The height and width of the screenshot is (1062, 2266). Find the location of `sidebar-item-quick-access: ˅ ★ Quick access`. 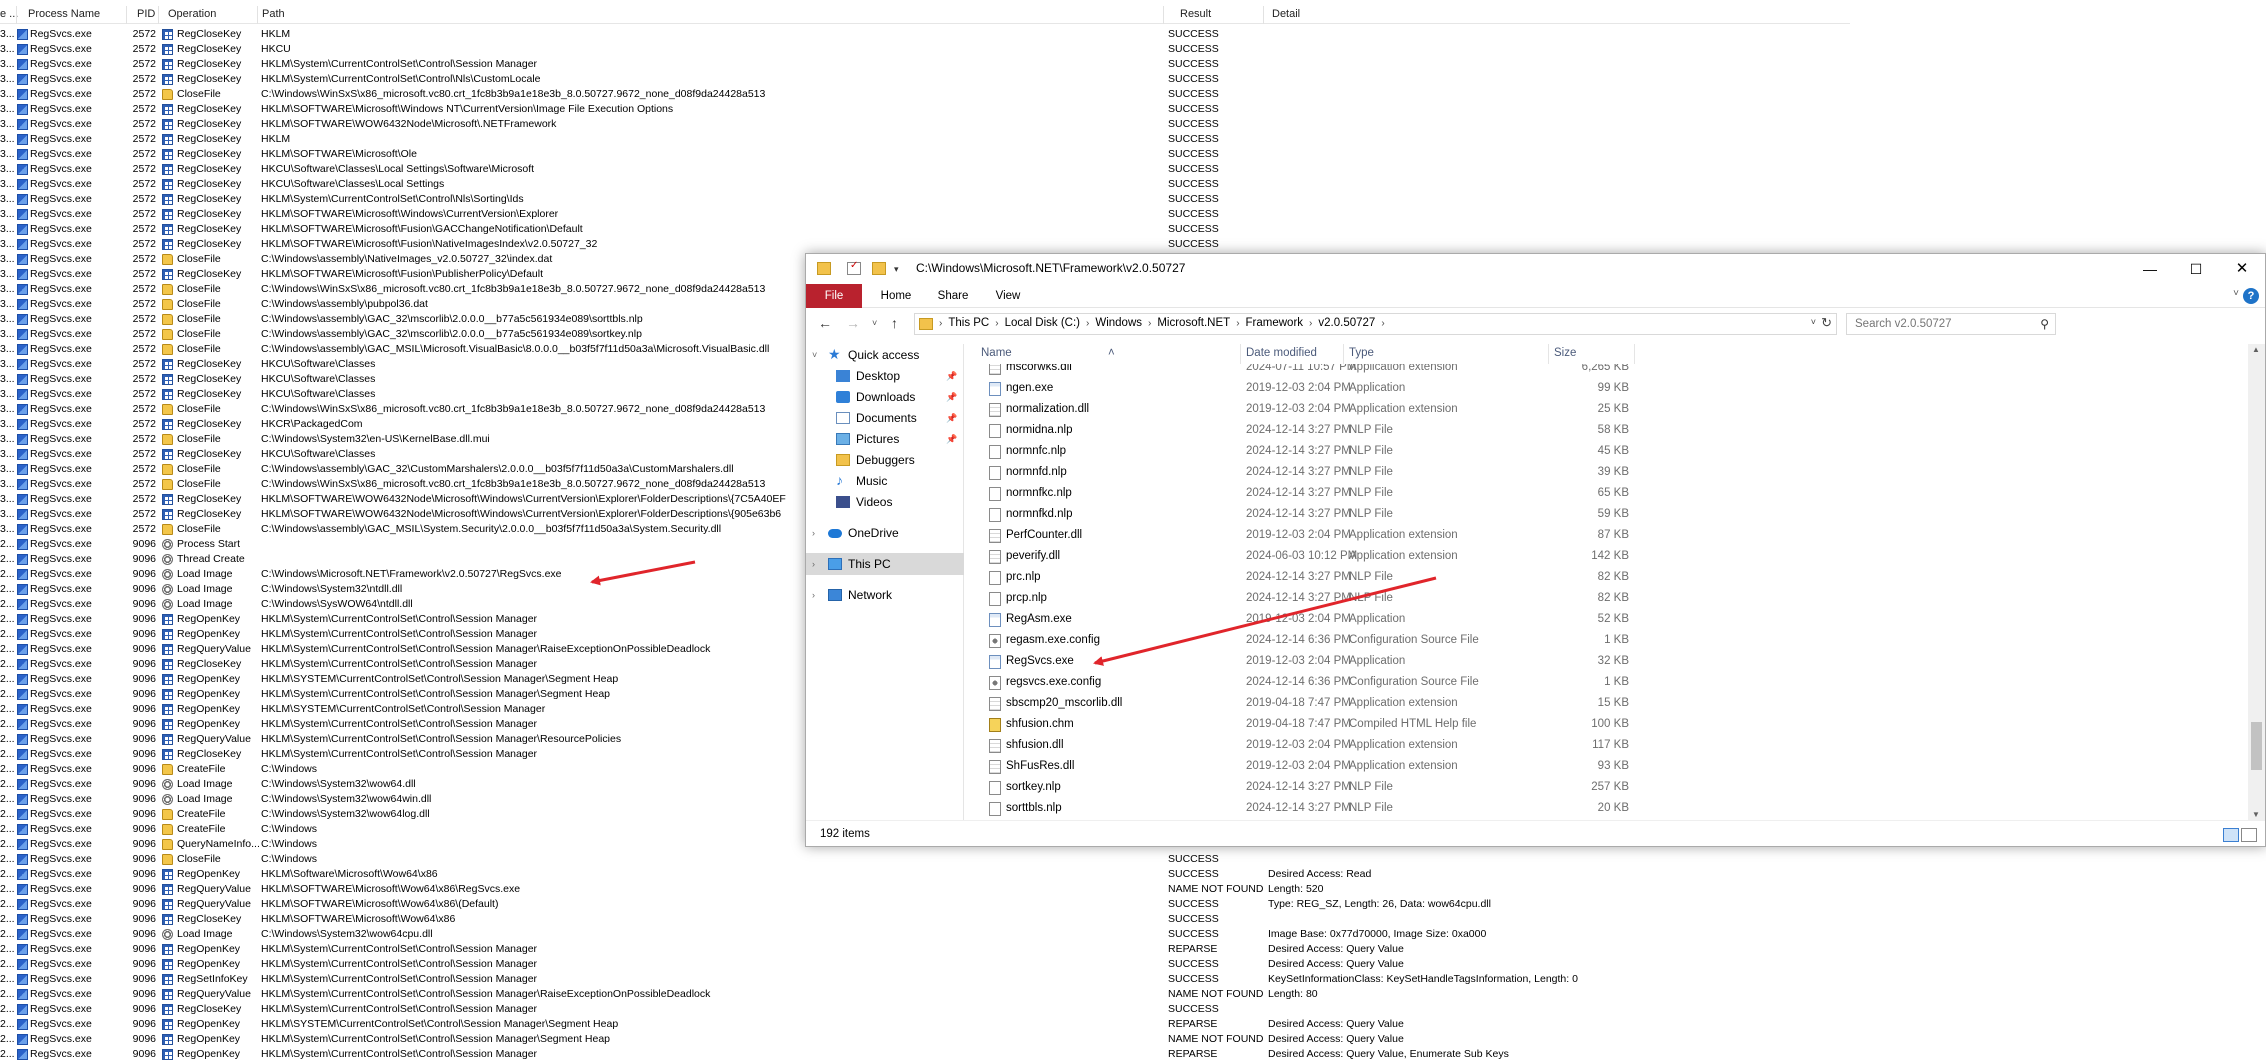

sidebar-item-quick-access: ˅ ★ Quick access is located at coordinates (885, 355).